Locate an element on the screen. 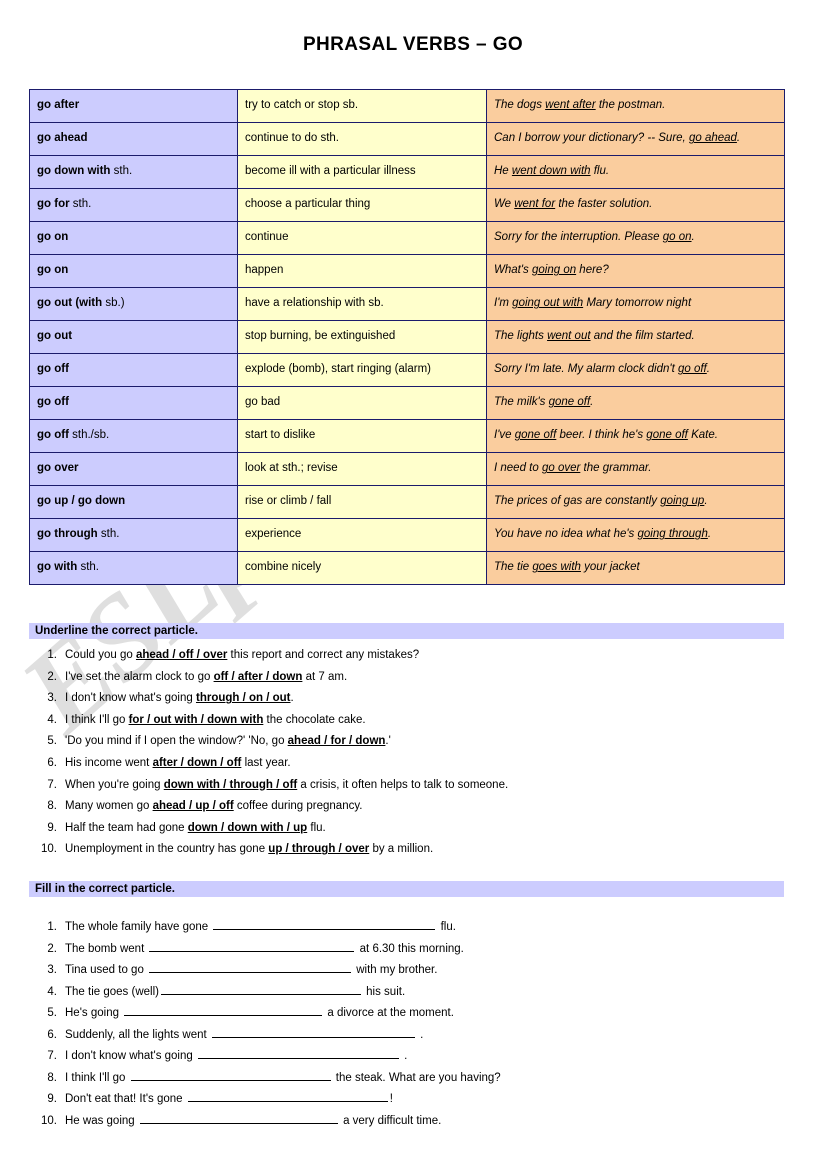 Image resolution: width=826 pixels, height=1169 pixels. particle-options: after / down / off is located at coordinates (197, 763).